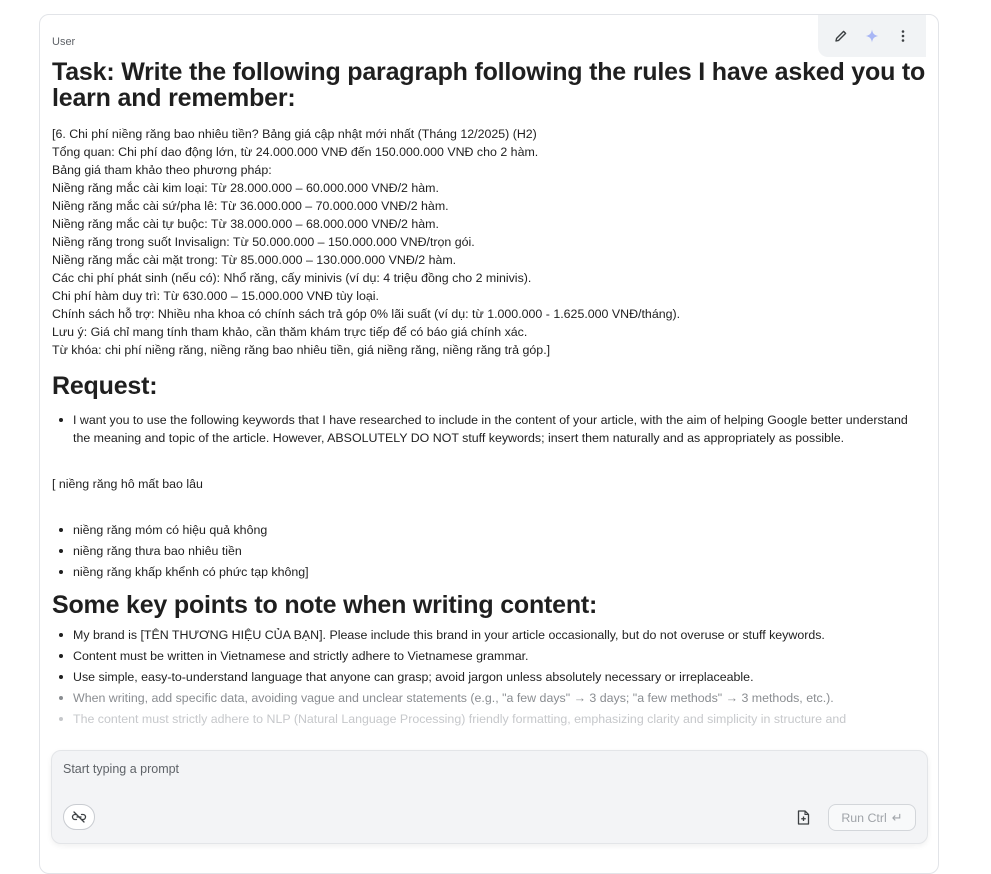  I want to click on edit-button, so click(841, 36).